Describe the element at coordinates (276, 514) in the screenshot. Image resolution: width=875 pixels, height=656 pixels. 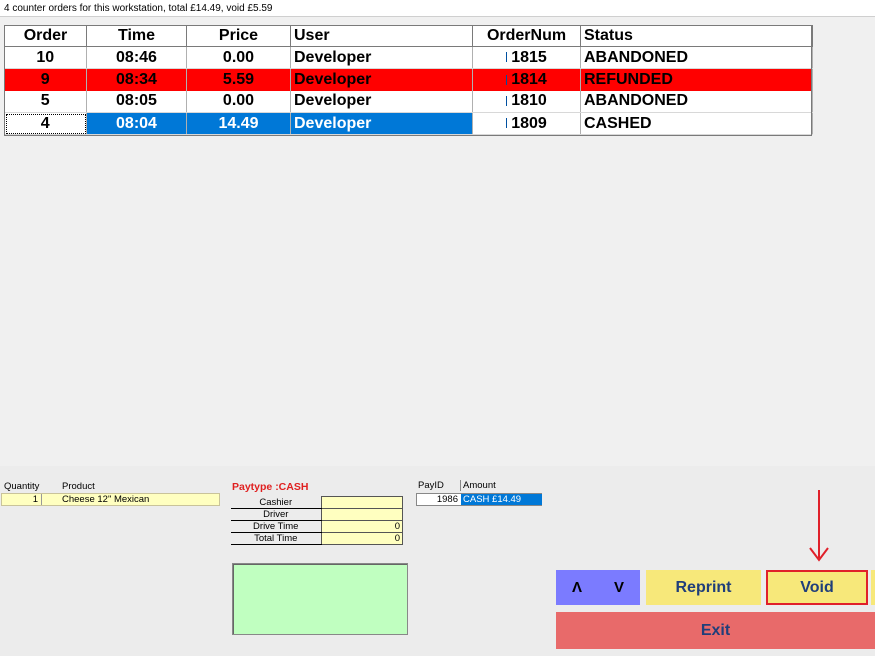
I see `driver-label: Driver` at that location.